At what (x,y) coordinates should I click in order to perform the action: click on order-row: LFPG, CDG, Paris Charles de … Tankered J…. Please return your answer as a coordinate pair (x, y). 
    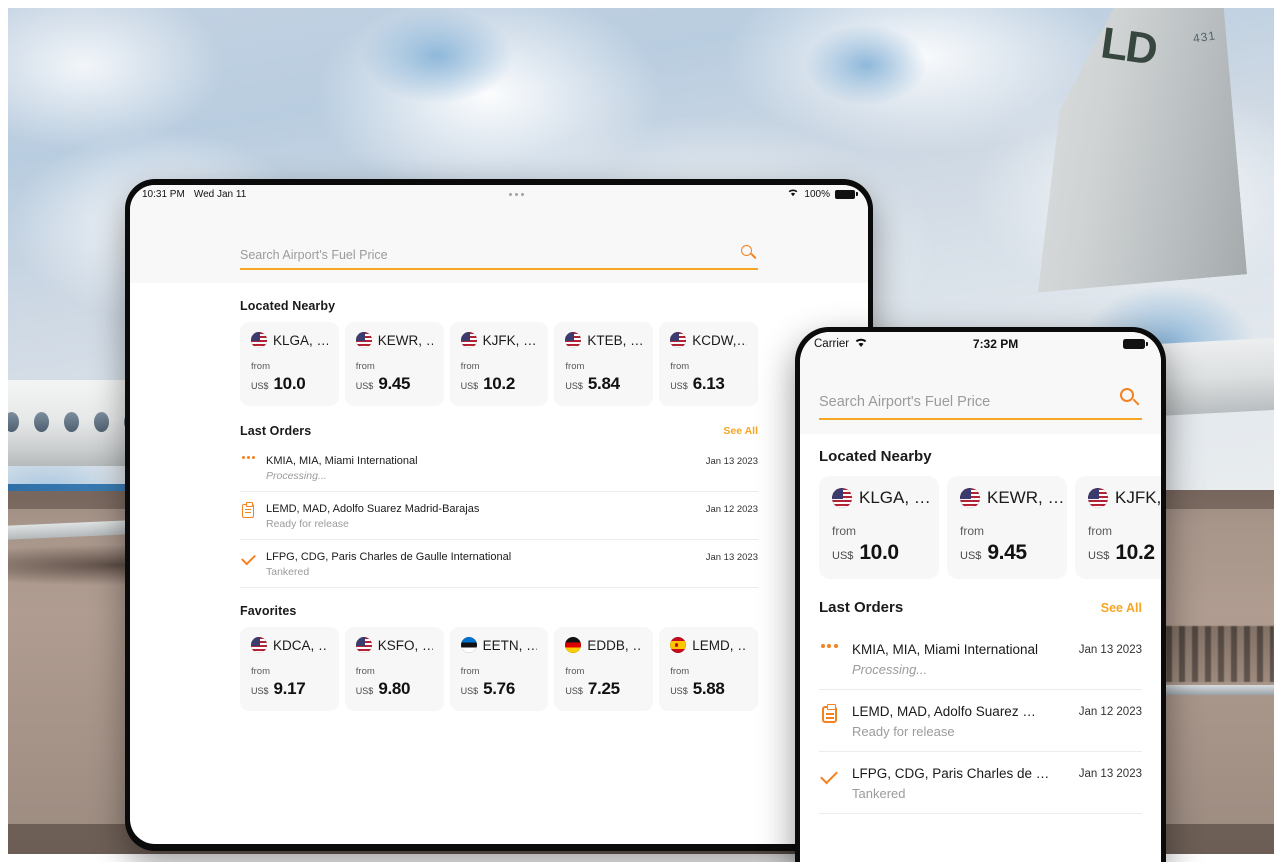
    Looking at the image, I should click on (980, 783).